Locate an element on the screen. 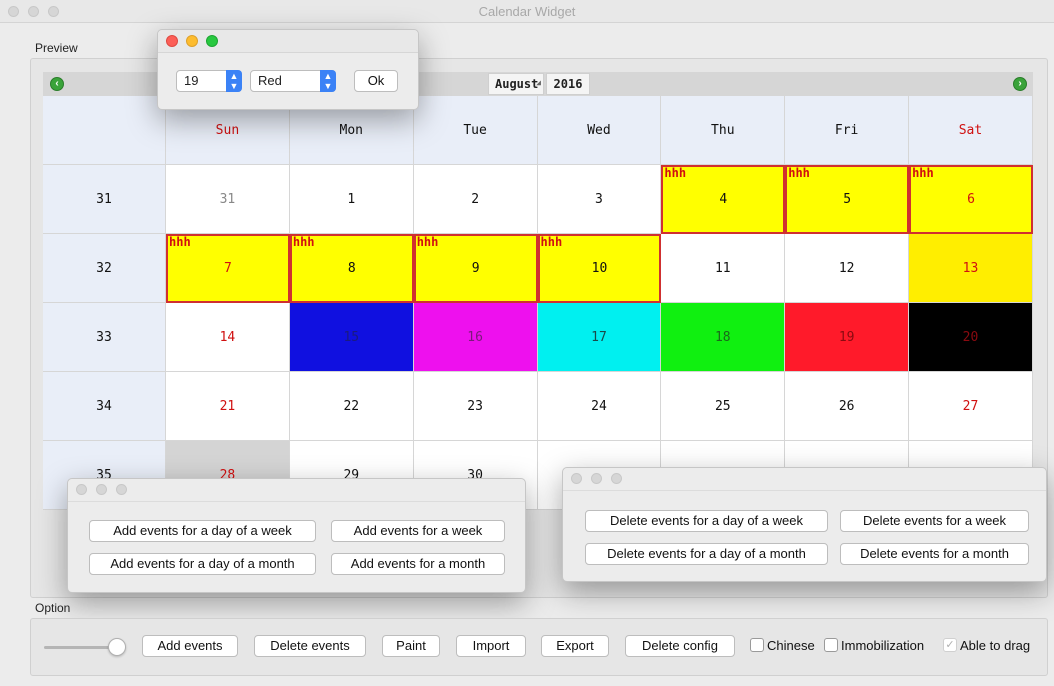  immobilization-label: Immobilization is located at coordinates (883, 645).